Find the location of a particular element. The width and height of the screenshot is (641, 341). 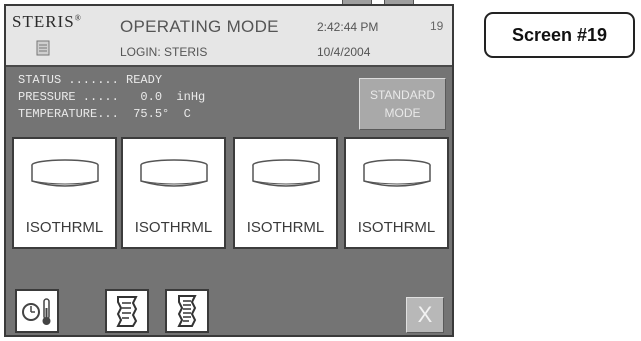

log-report-icon is located at coordinates (187, 311).